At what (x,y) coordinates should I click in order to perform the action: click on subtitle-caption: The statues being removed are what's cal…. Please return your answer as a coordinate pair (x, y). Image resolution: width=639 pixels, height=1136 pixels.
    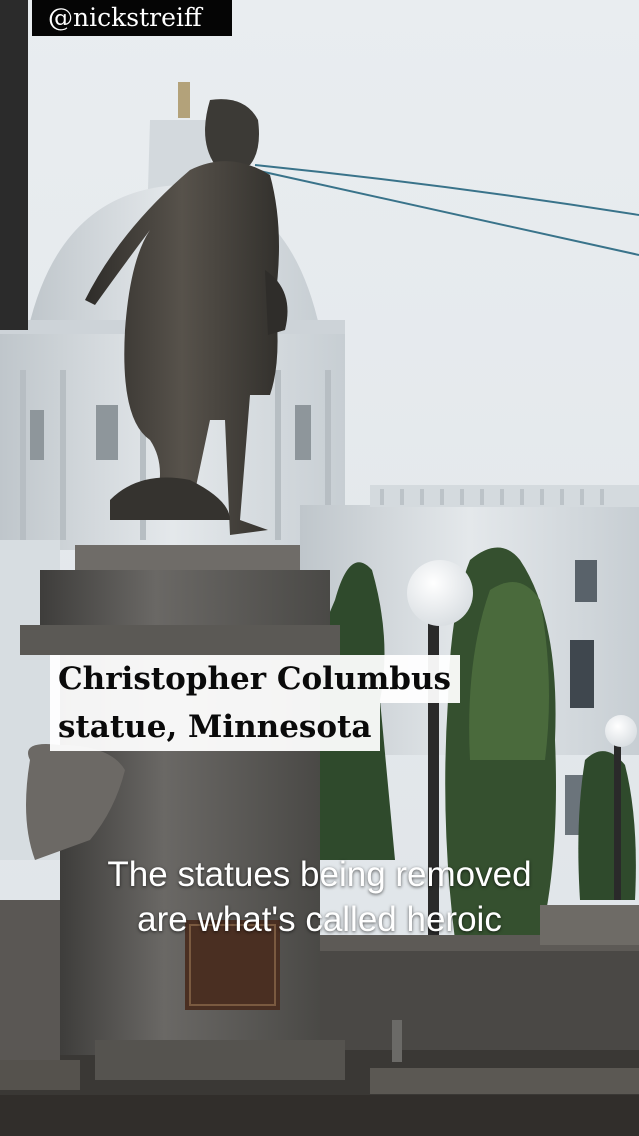
    Looking at the image, I should click on (319, 897).